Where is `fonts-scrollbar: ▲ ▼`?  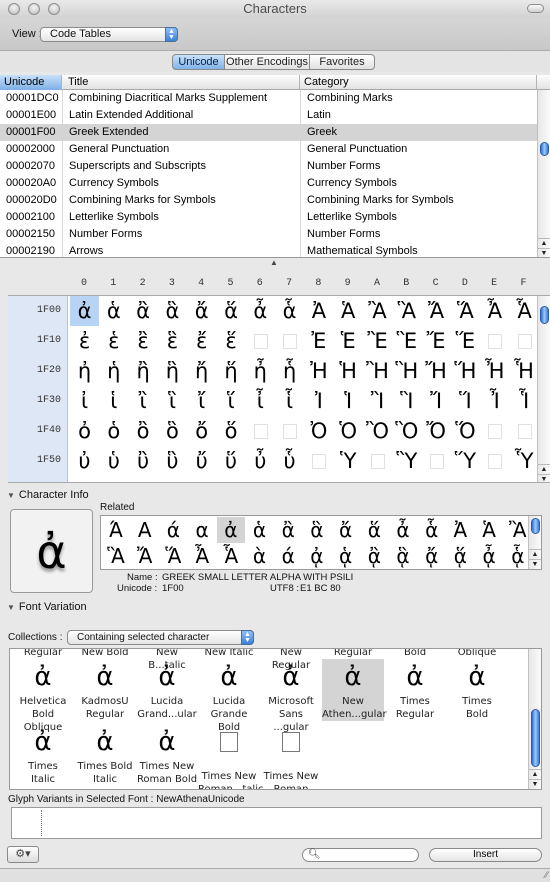
fonts-scrollbar: ▲ ▼ is located at coordinates (534, 719).